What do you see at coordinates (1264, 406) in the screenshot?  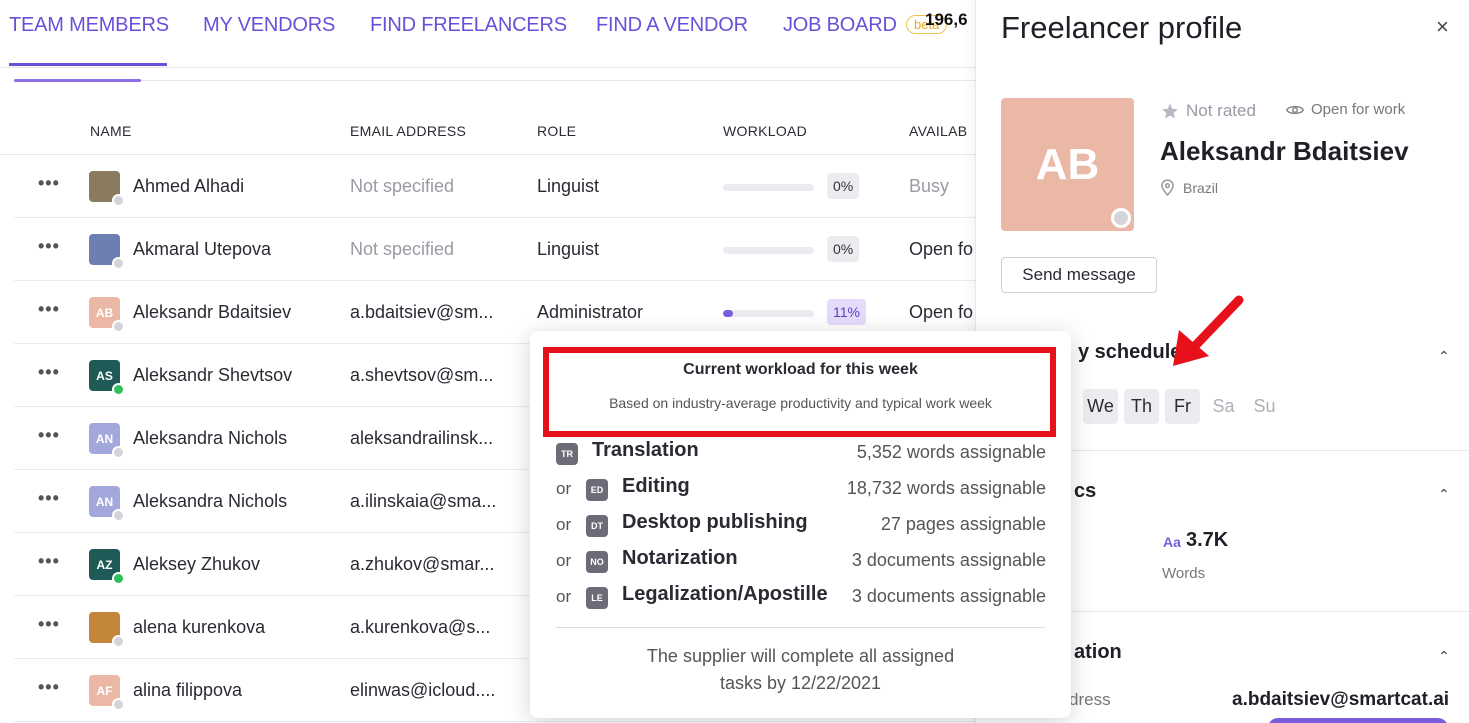 I see `schedule-day: Su` at bounding box center [1264, 406].